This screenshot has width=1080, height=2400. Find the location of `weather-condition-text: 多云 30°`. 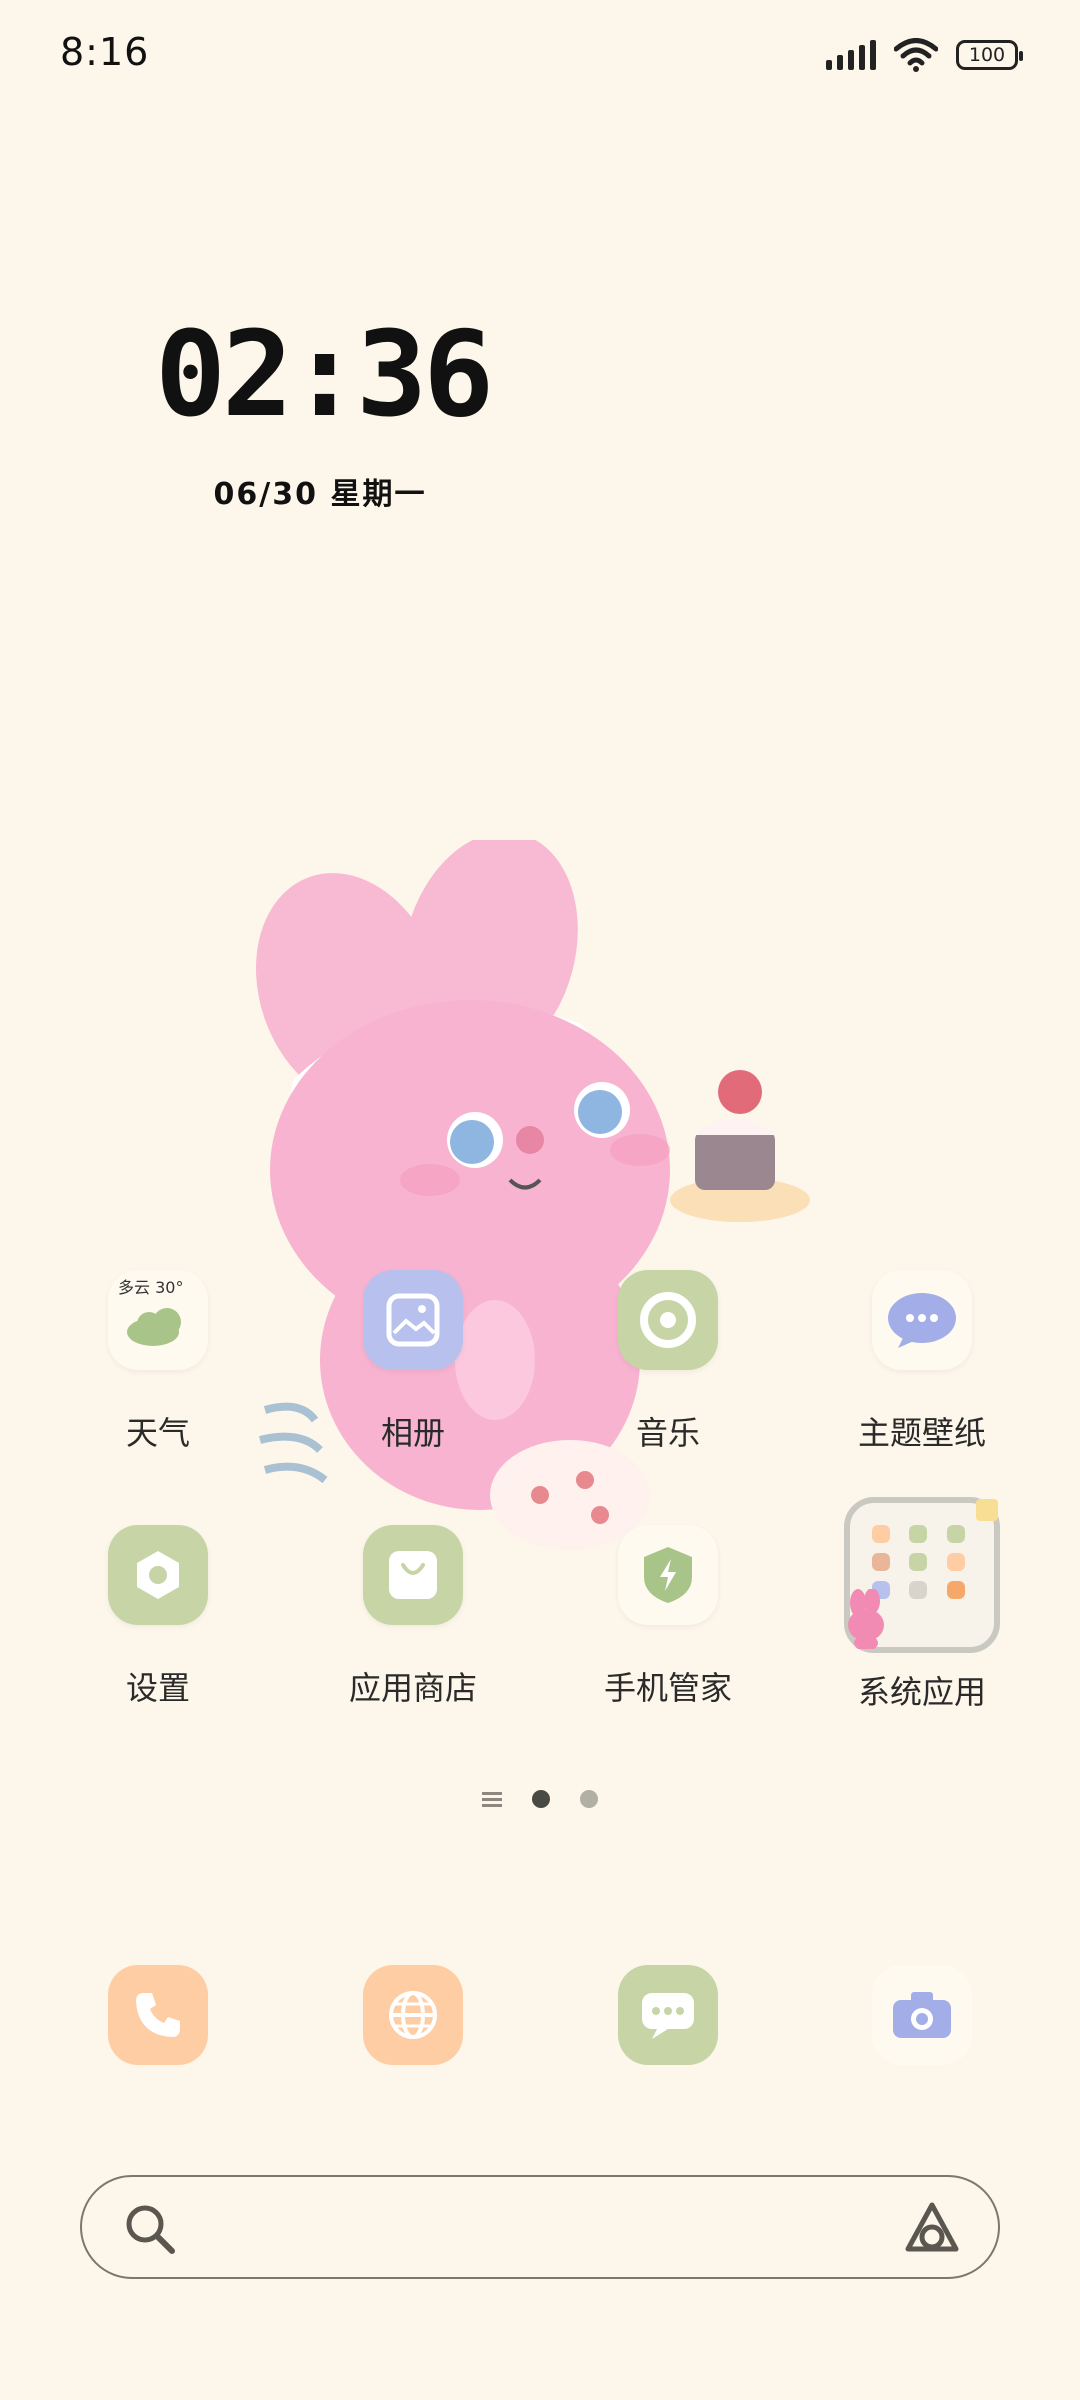

weather-condition-text: 多云 30° is located at coordinates (151, 1287).